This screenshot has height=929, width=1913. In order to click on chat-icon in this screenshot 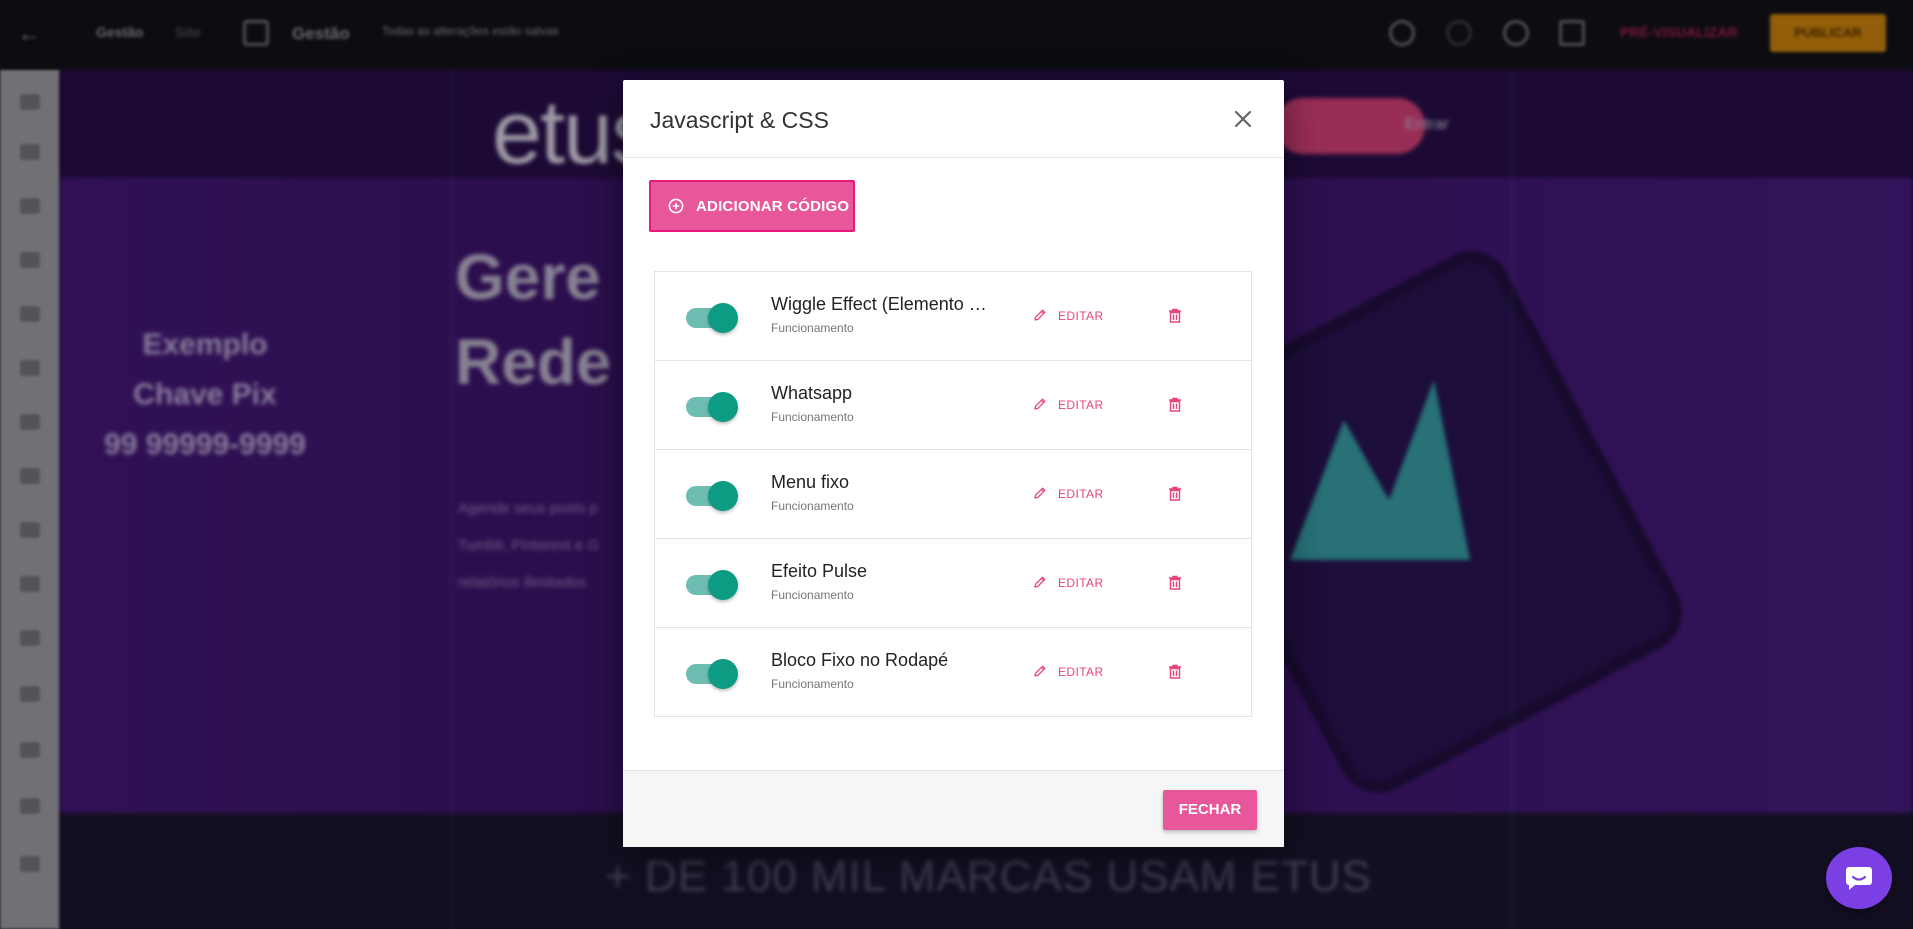, I will do `click(1859, 878)`.